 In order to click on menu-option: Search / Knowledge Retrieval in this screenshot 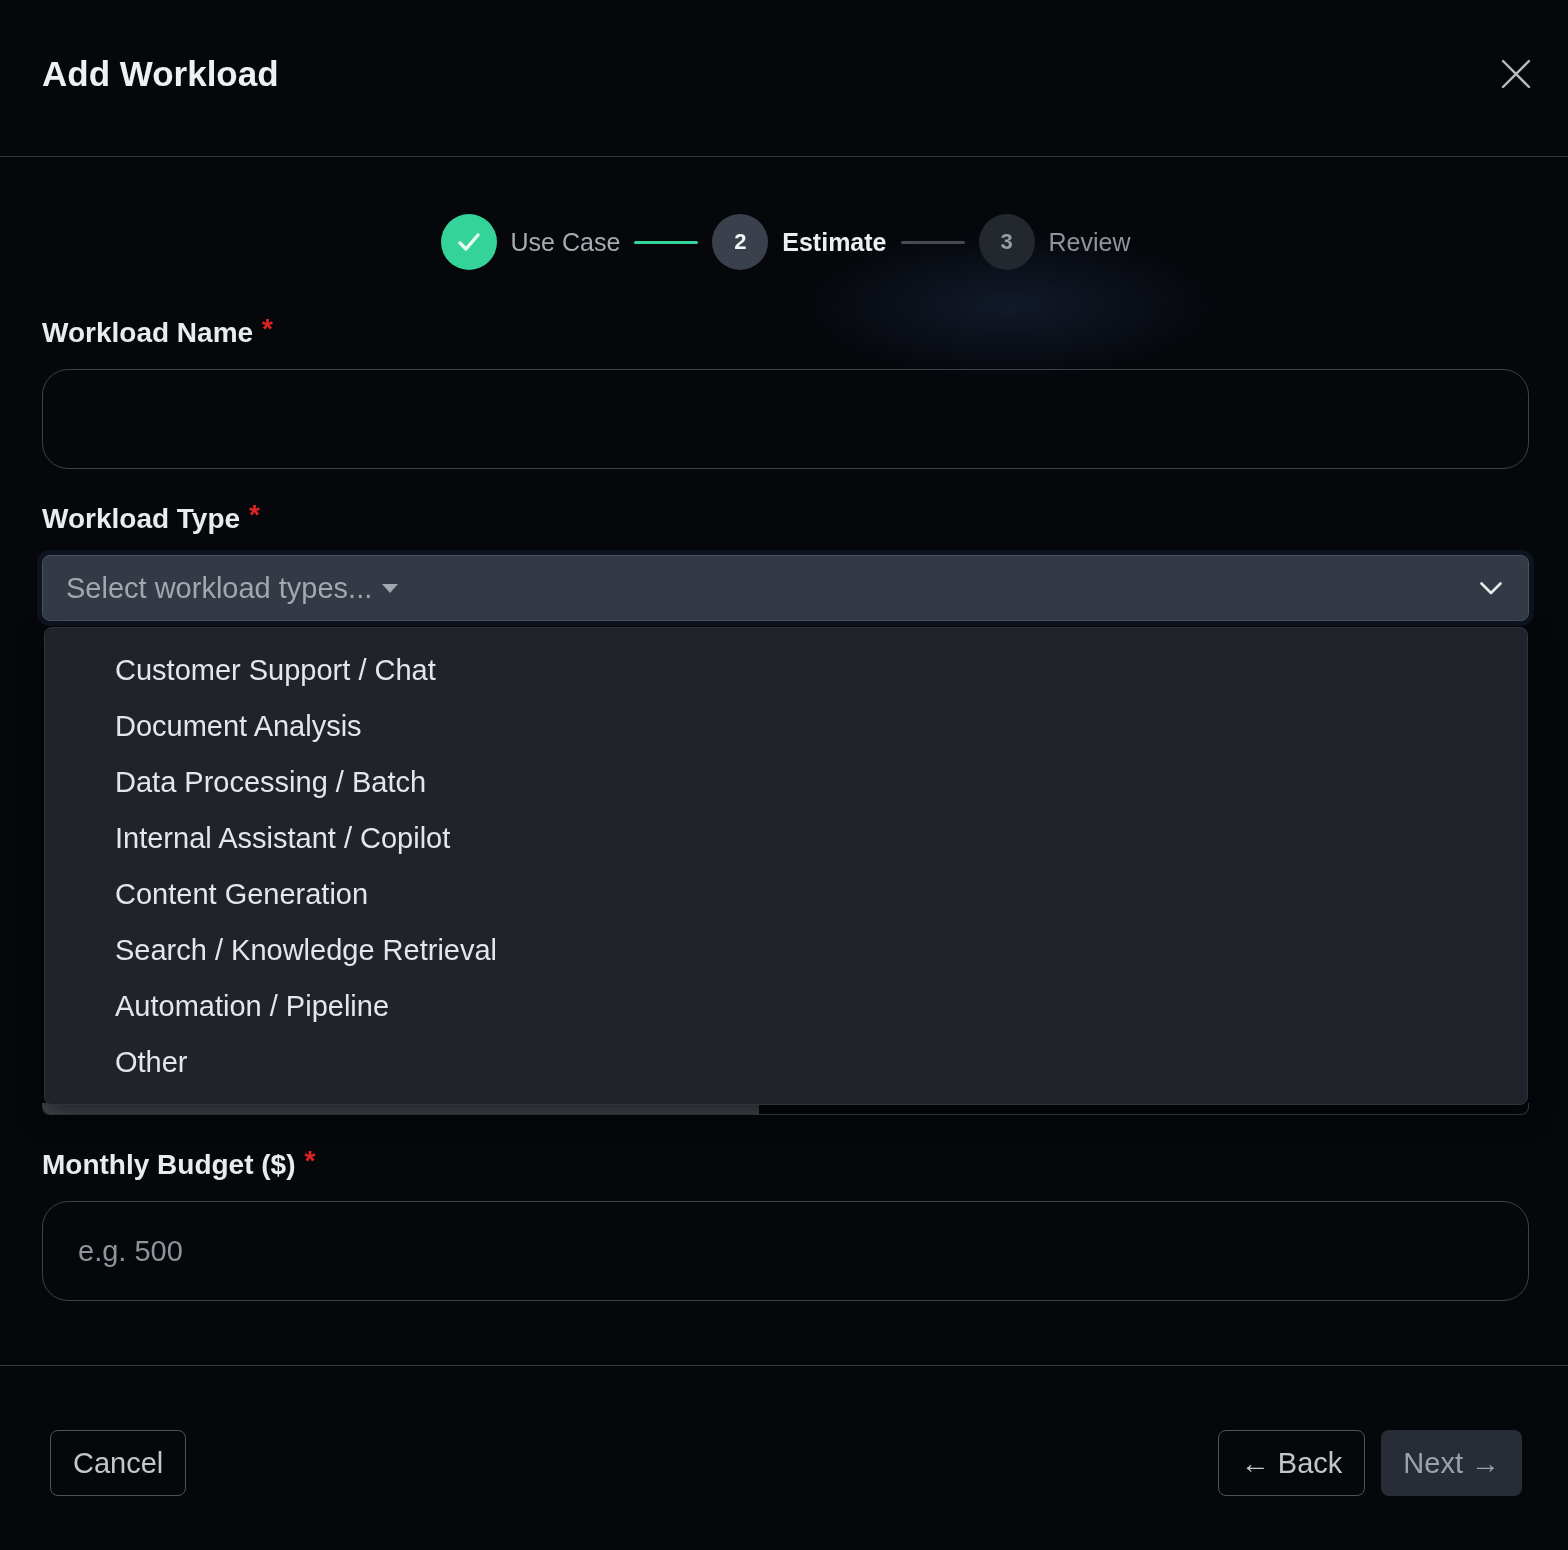, I will do `click(786, 950)`.